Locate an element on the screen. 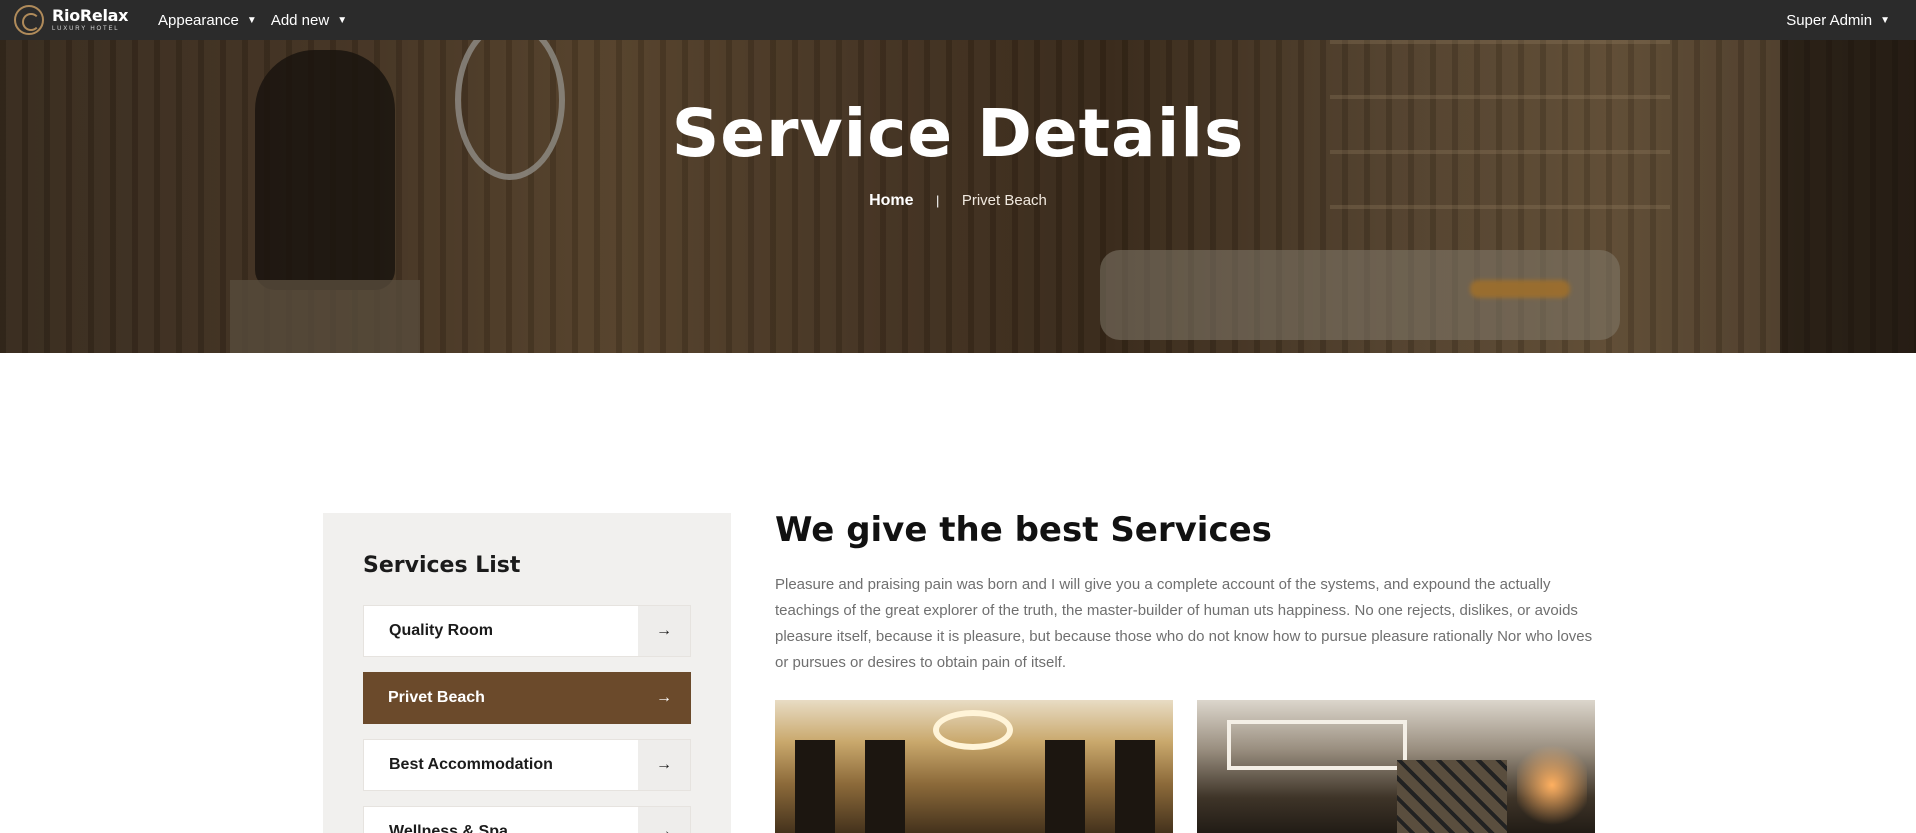 The height and width of the screenshot is (833, 1916). breadcrumb-current: Privet Beach is located at coordinates (1004, 200).